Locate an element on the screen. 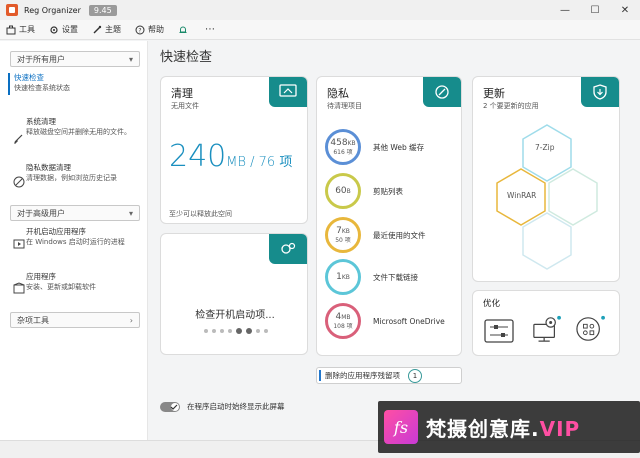 The width and height of the screenshot is (640, 458). optimize-monitor-gear-icon is located at coordinates (546, 329).